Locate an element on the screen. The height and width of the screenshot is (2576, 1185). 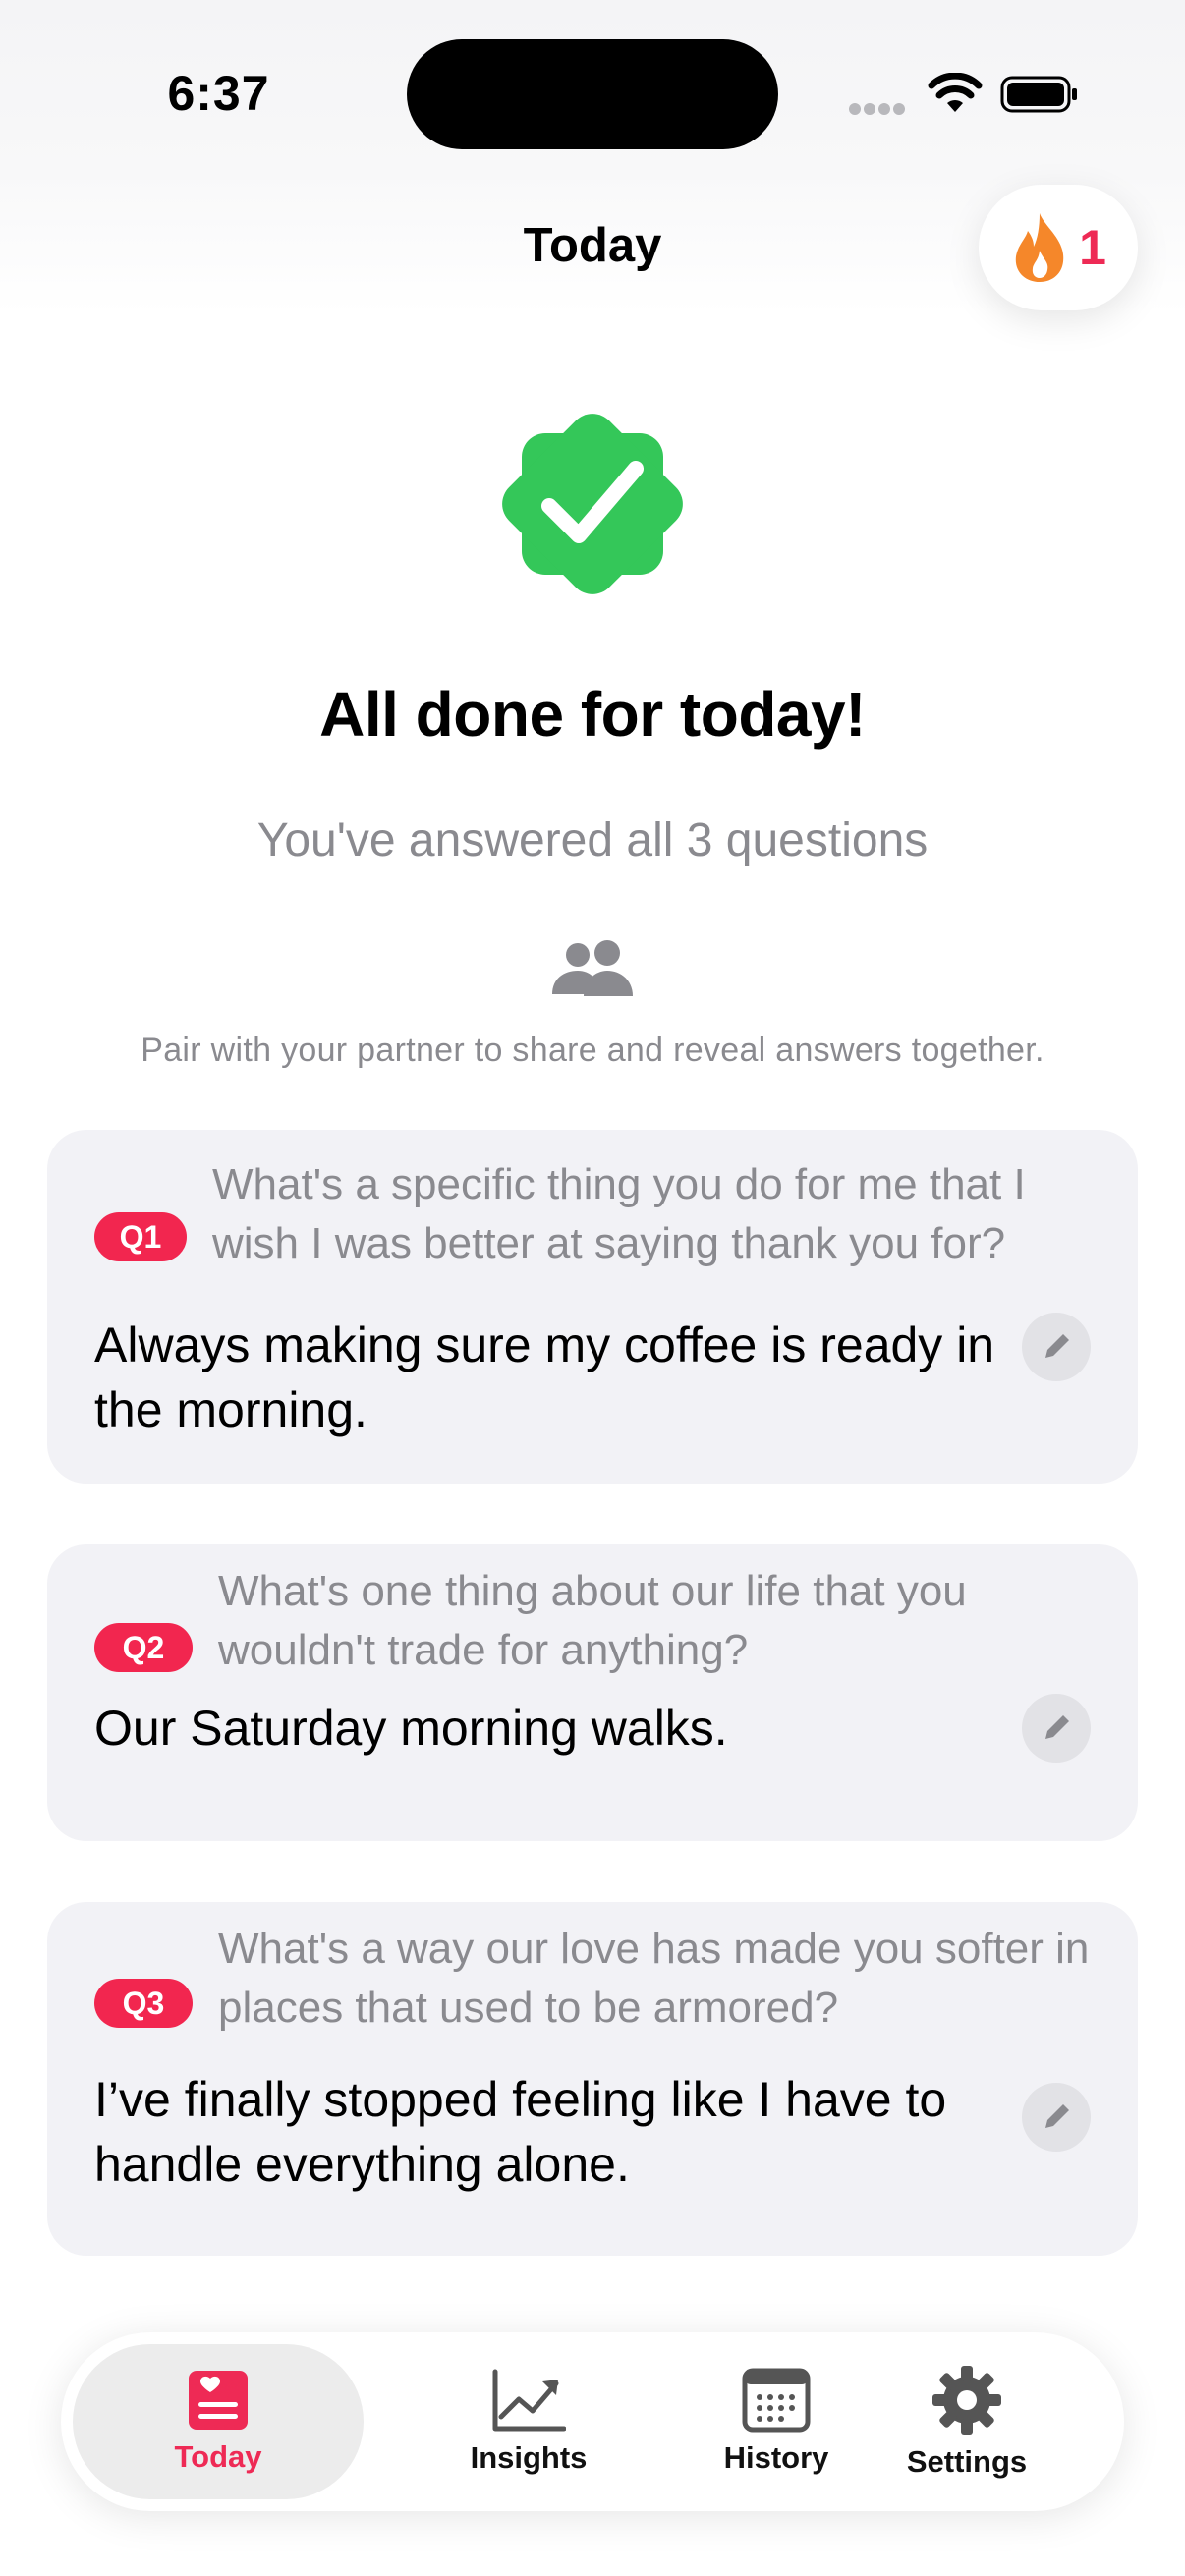
wifi-icon is located at coordinates (956, 92).